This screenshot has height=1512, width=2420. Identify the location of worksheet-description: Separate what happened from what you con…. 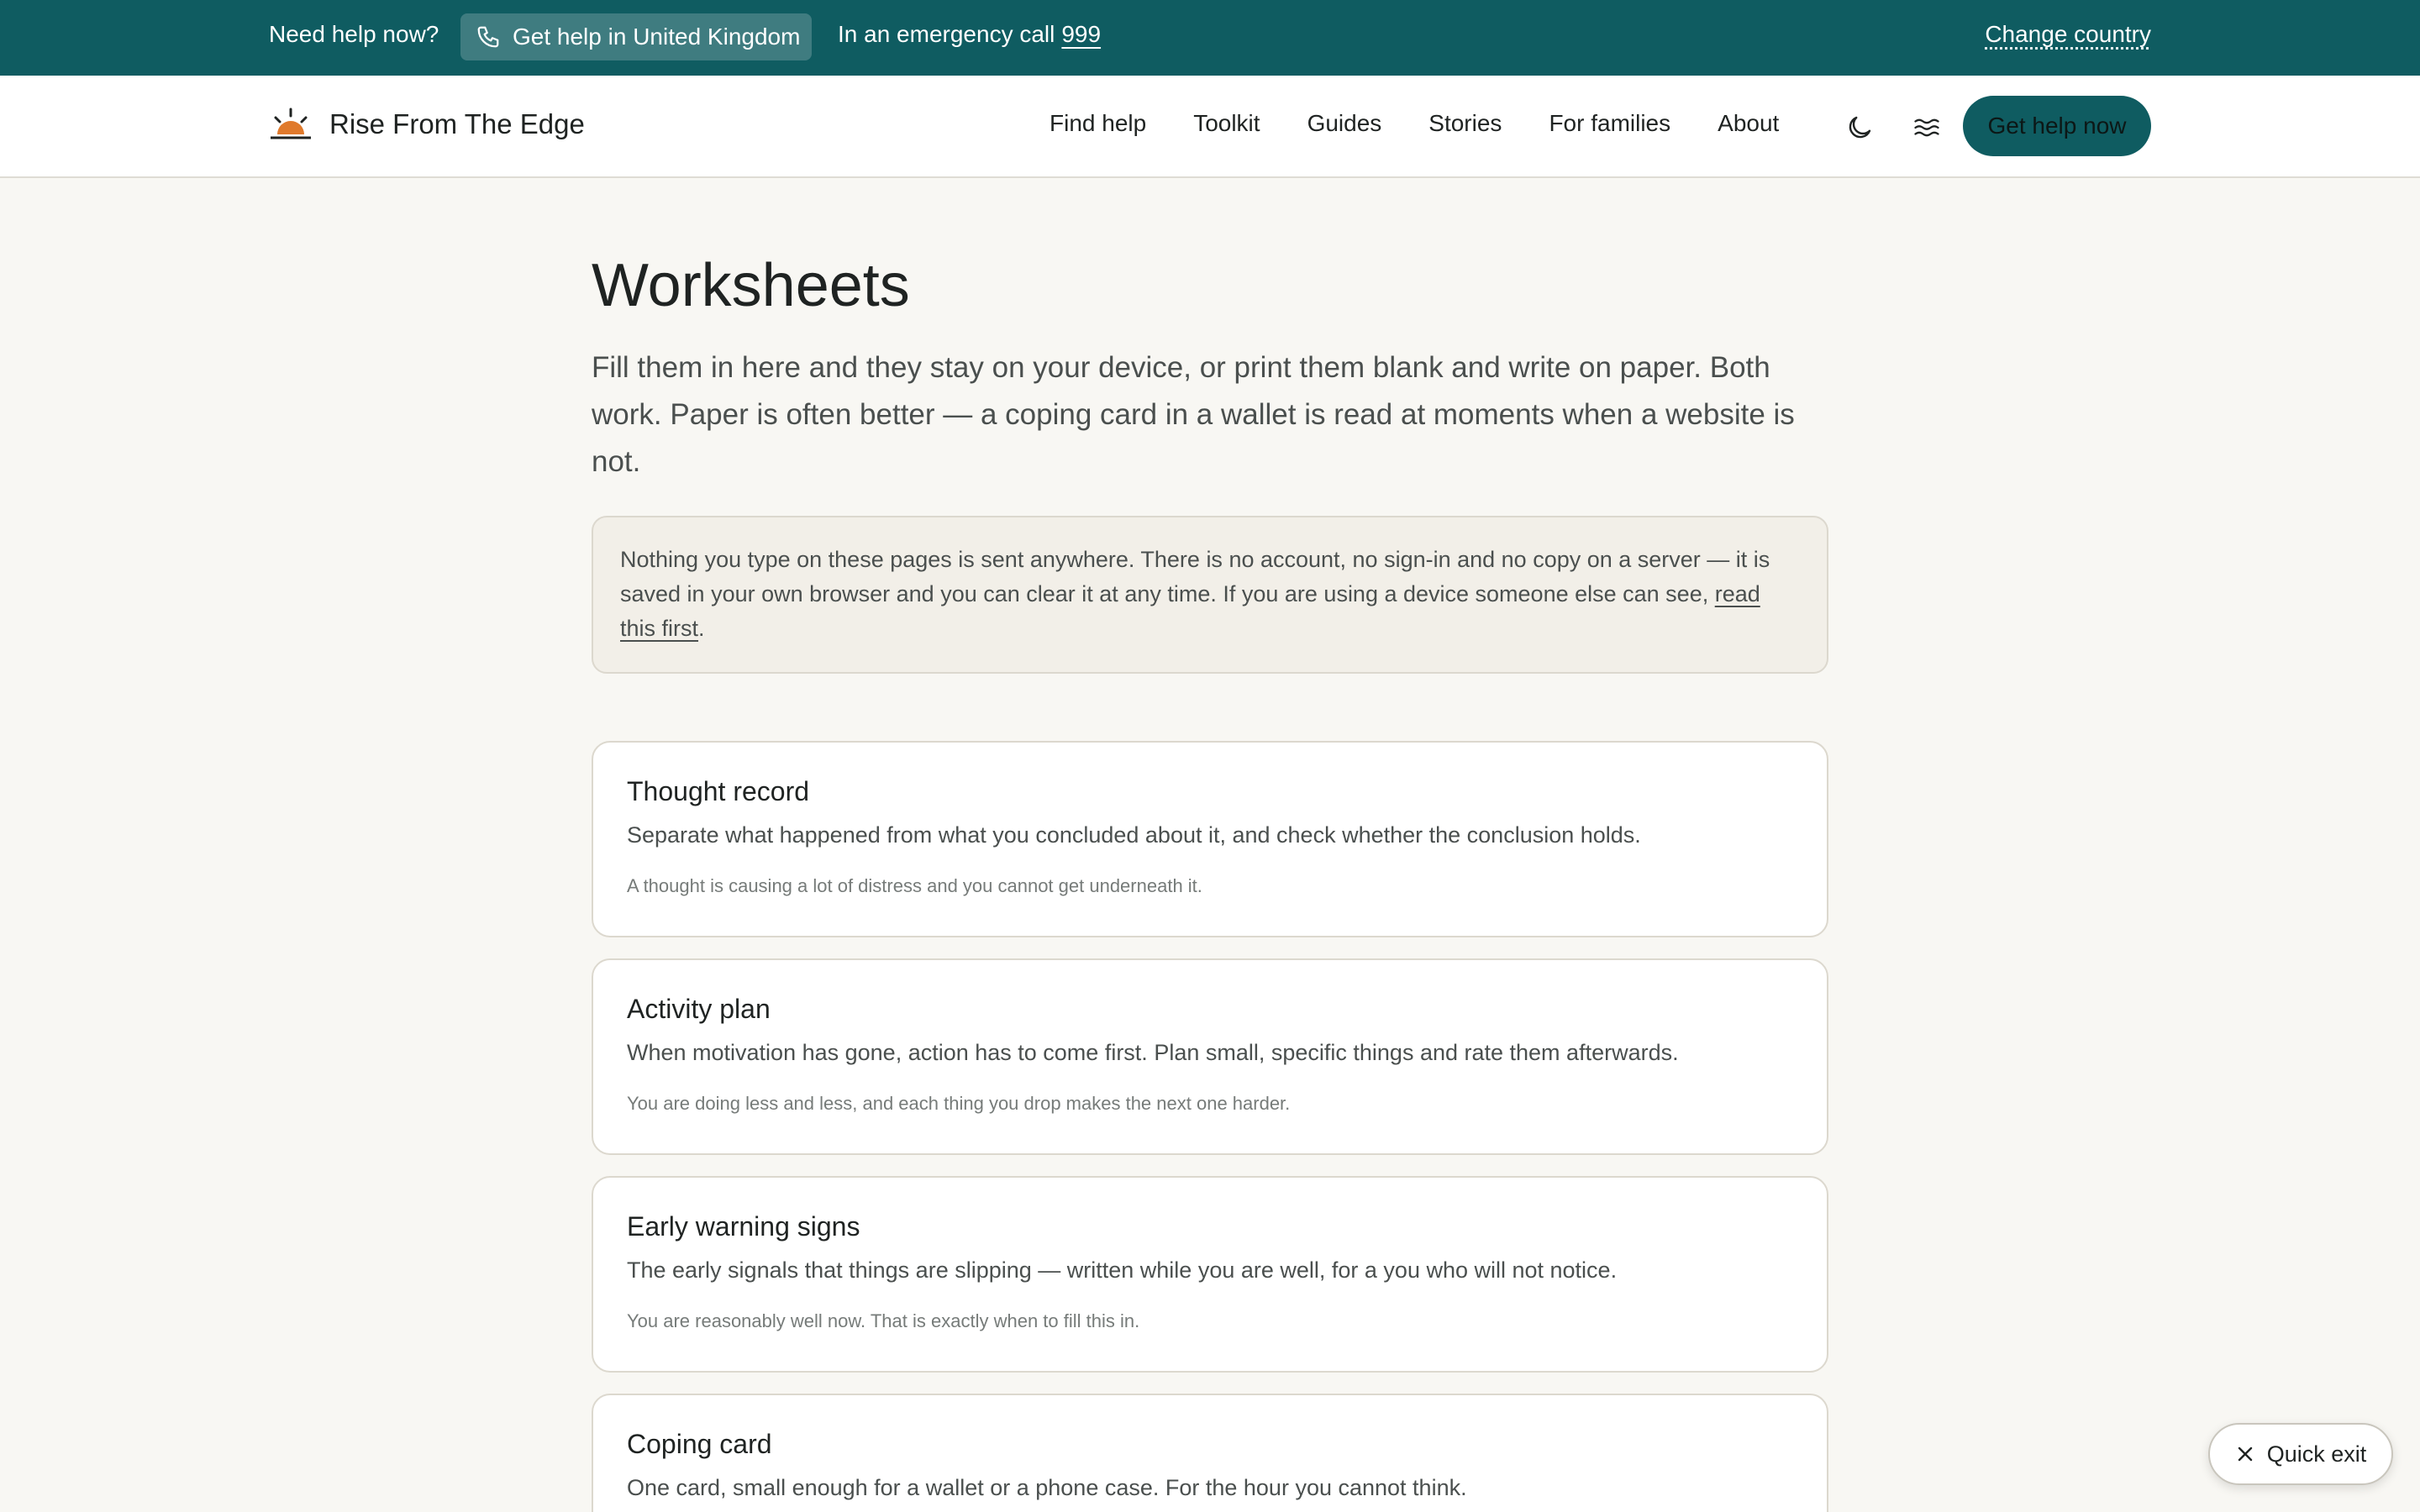
(1134, 835).